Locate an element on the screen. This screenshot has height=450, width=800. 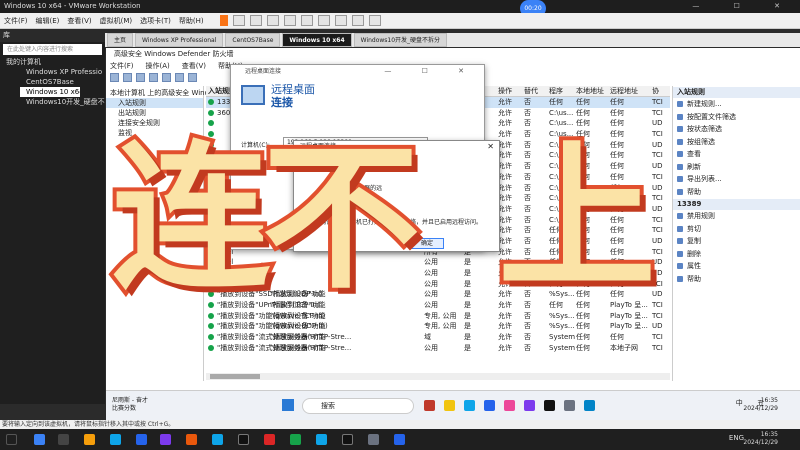
fw-menu-view: 查看(V) is located at coordinates (194, 66).